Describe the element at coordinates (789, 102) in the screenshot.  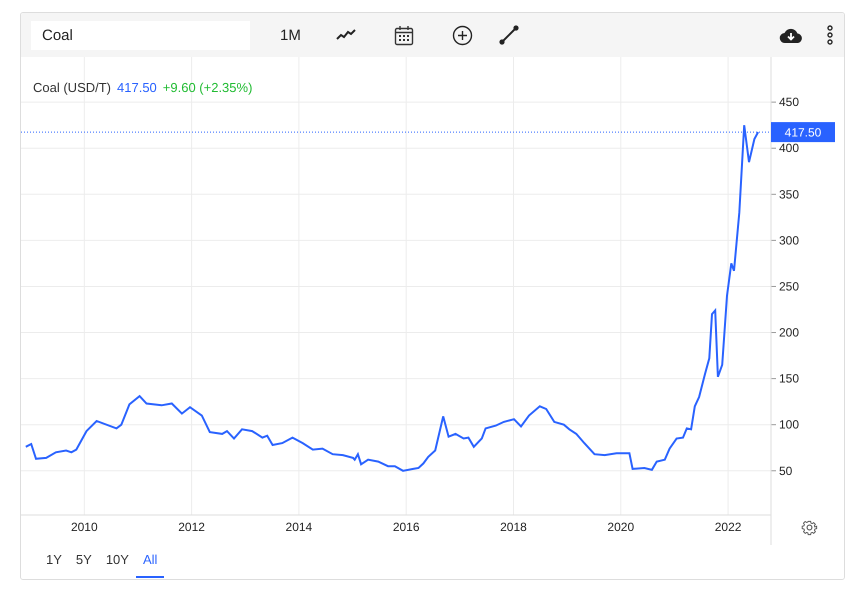
I see `axis-label: 450` at that location.